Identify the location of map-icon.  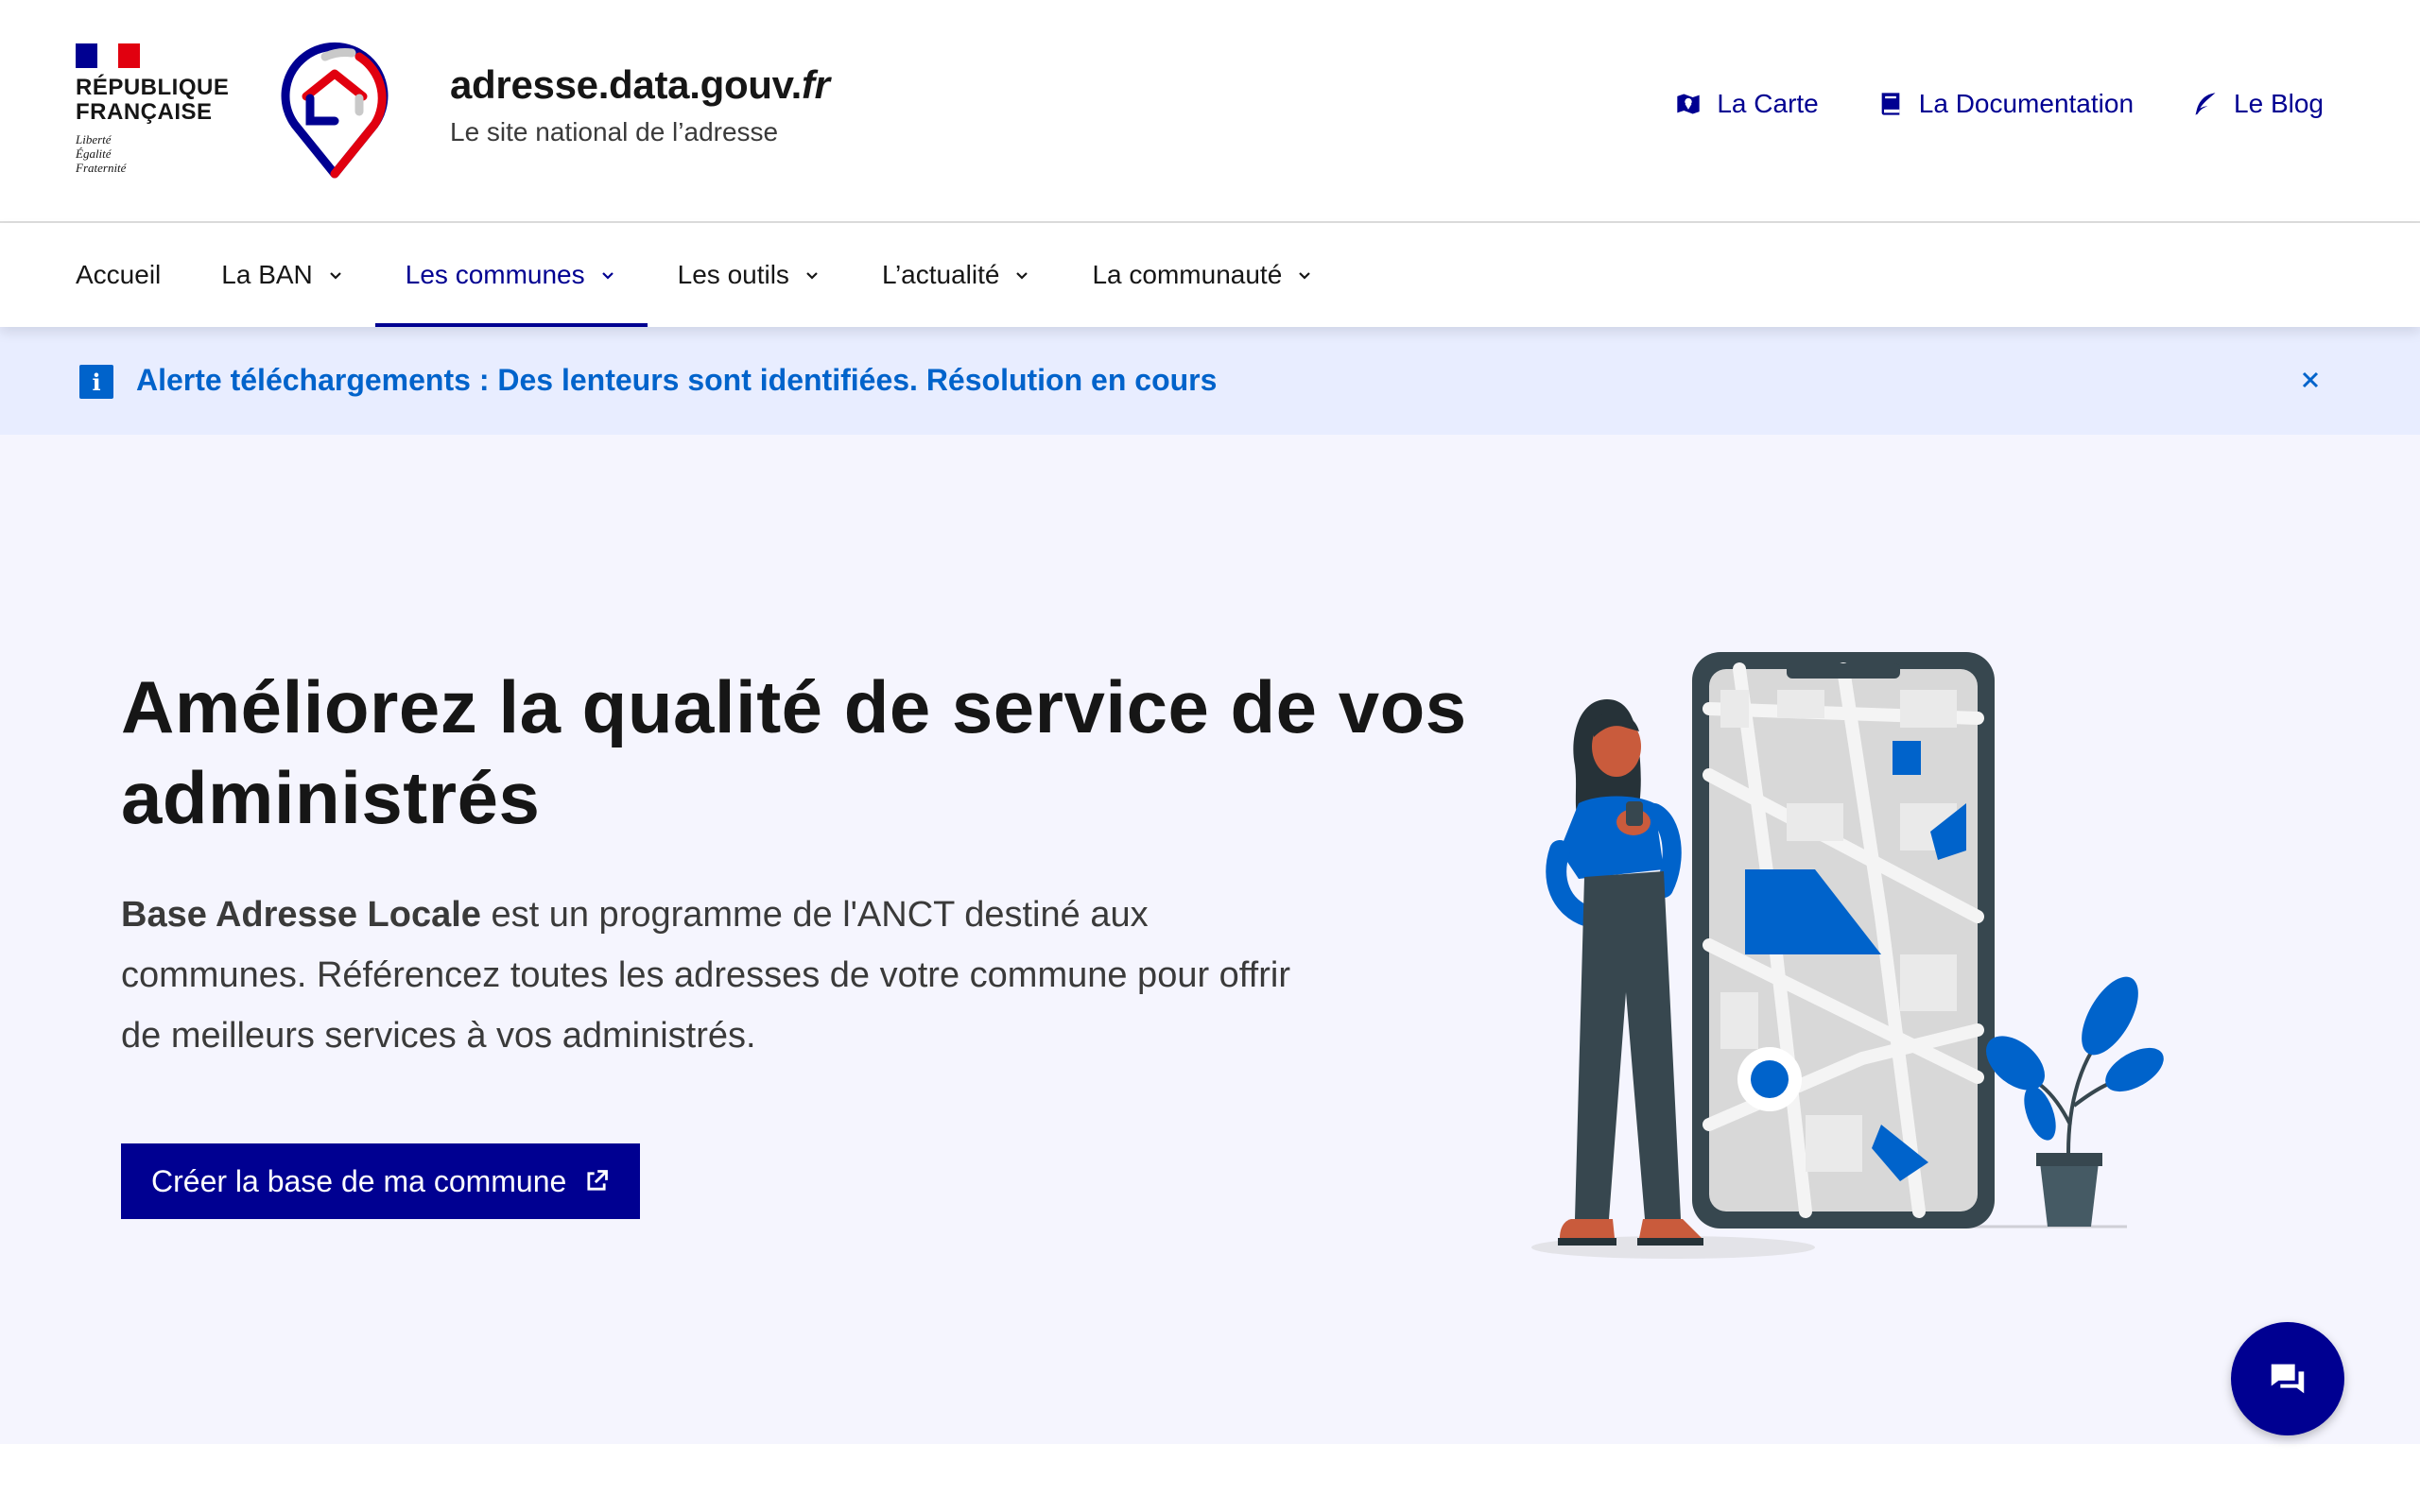
(1689, 104).